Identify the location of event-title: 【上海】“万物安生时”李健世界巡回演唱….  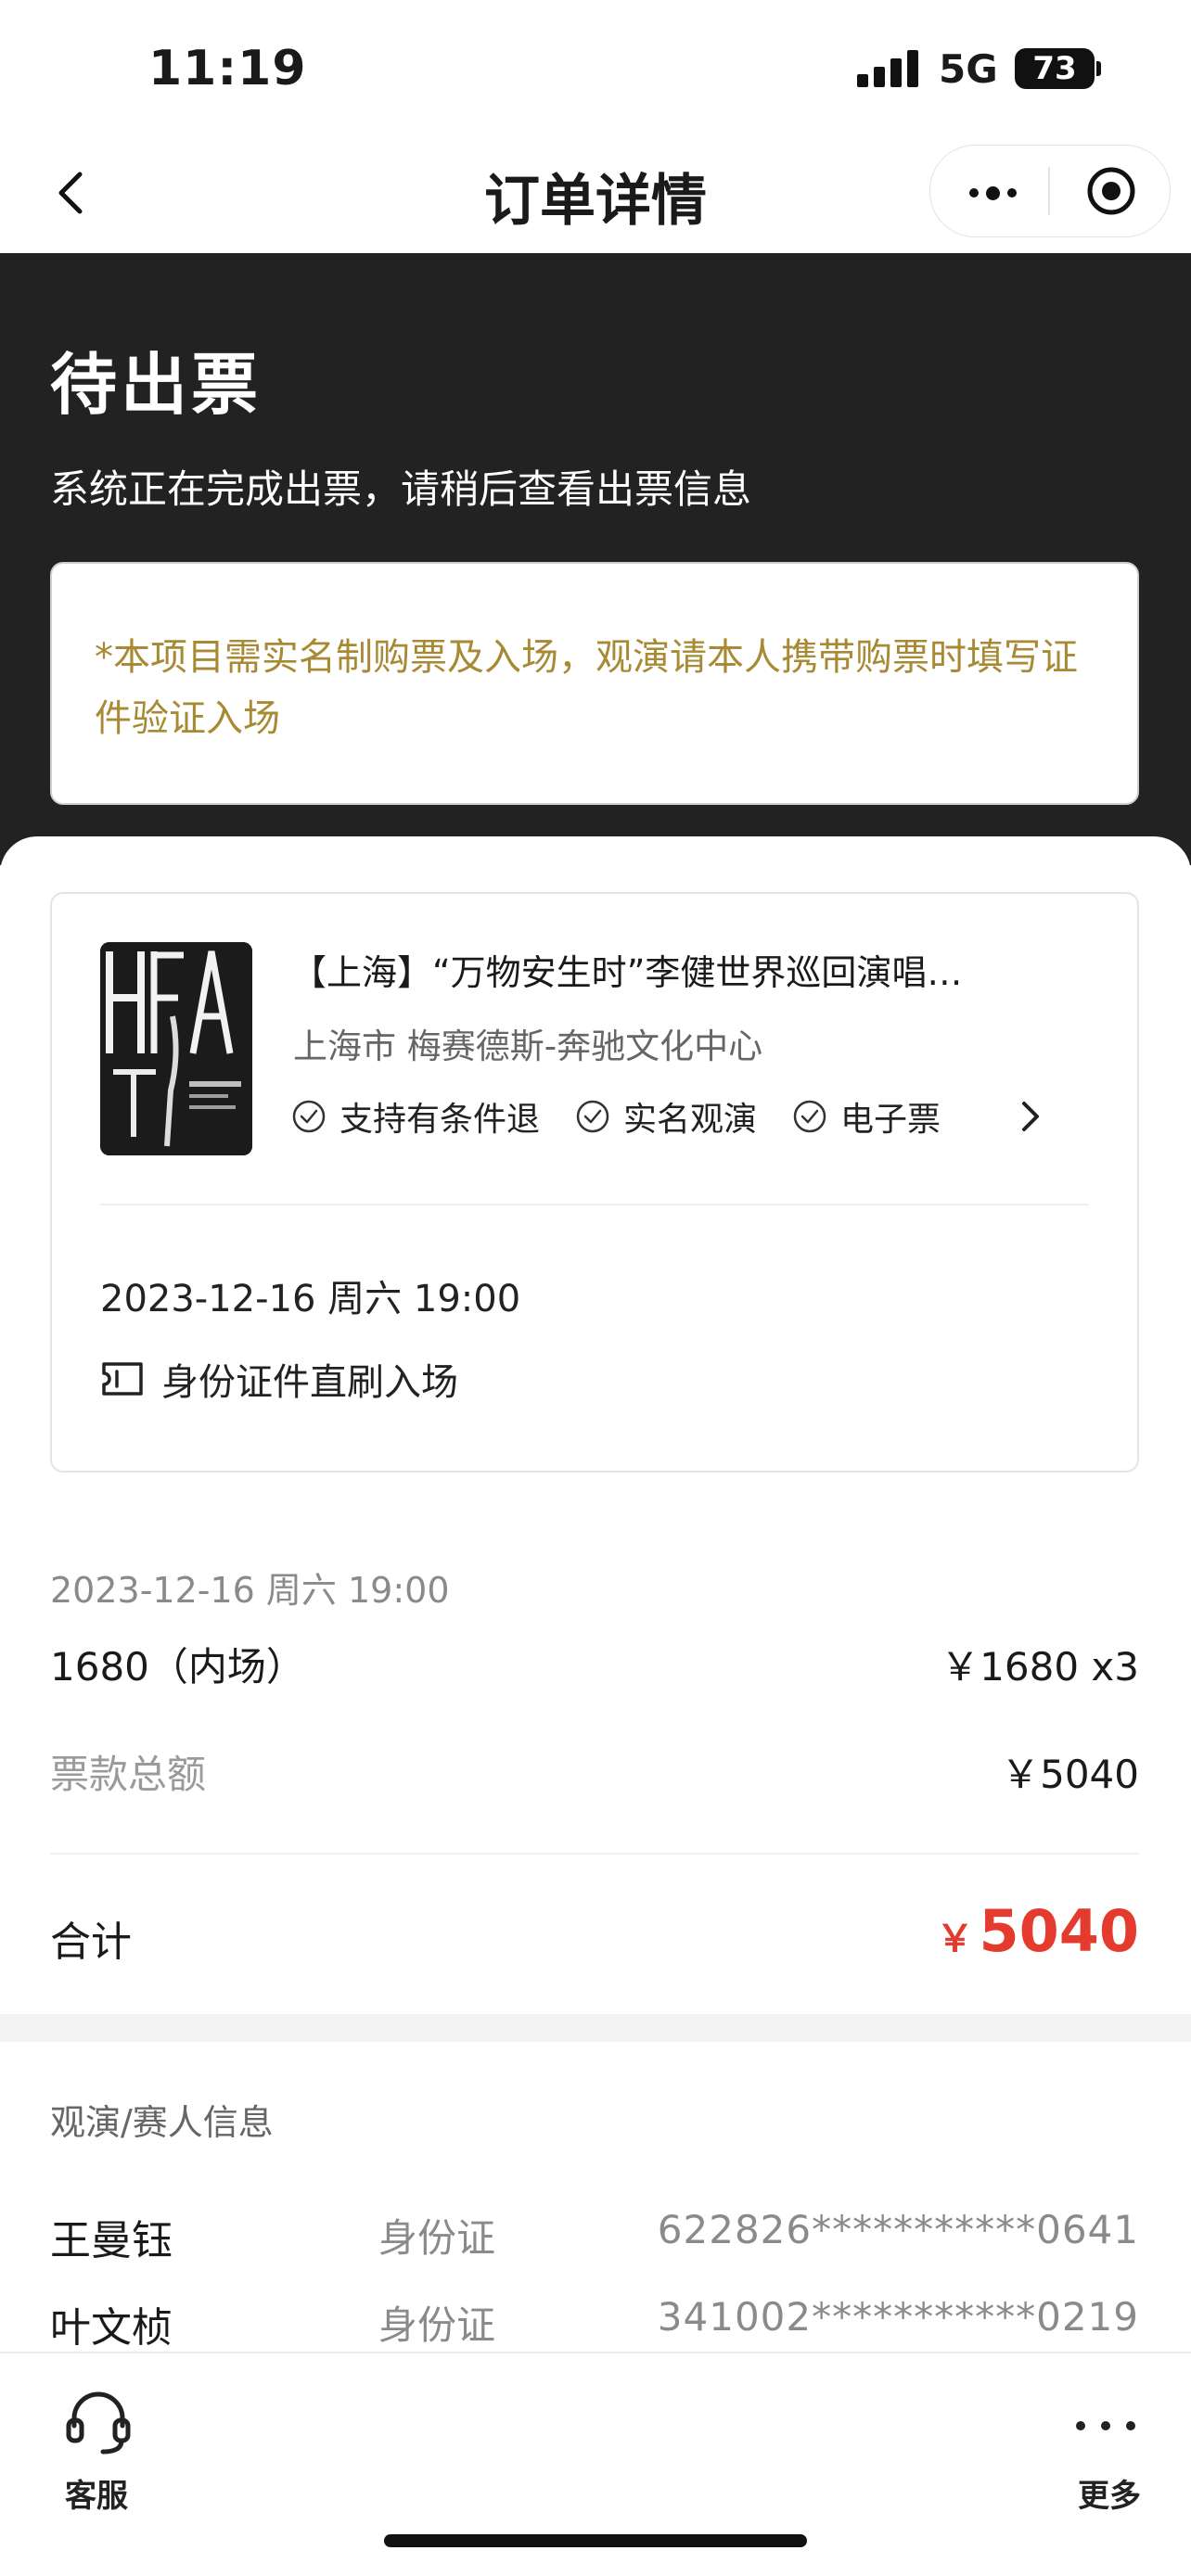
(627, 972).